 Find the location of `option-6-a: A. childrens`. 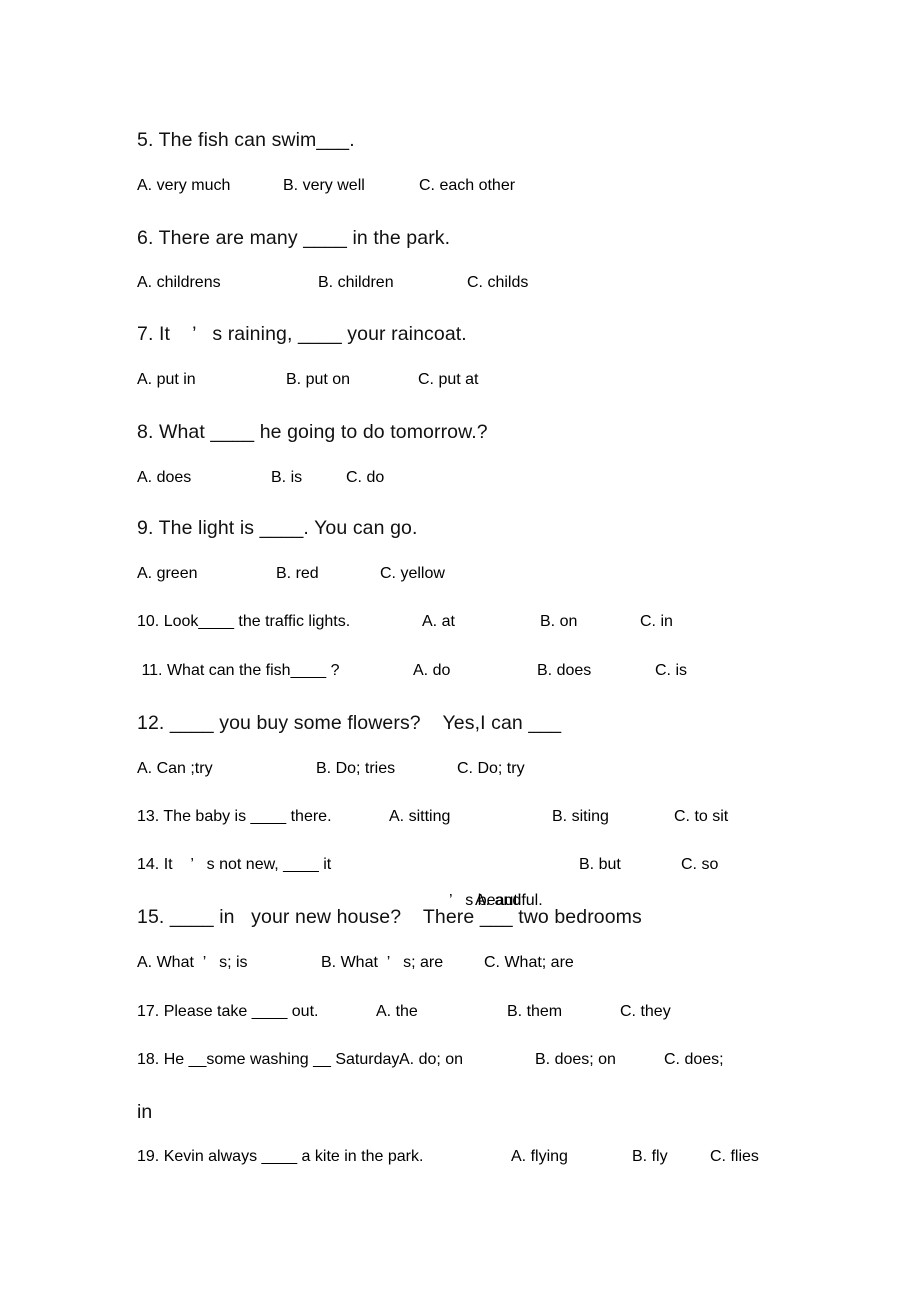

option-6-a: A. childrens is located at coordinates (179, 283).